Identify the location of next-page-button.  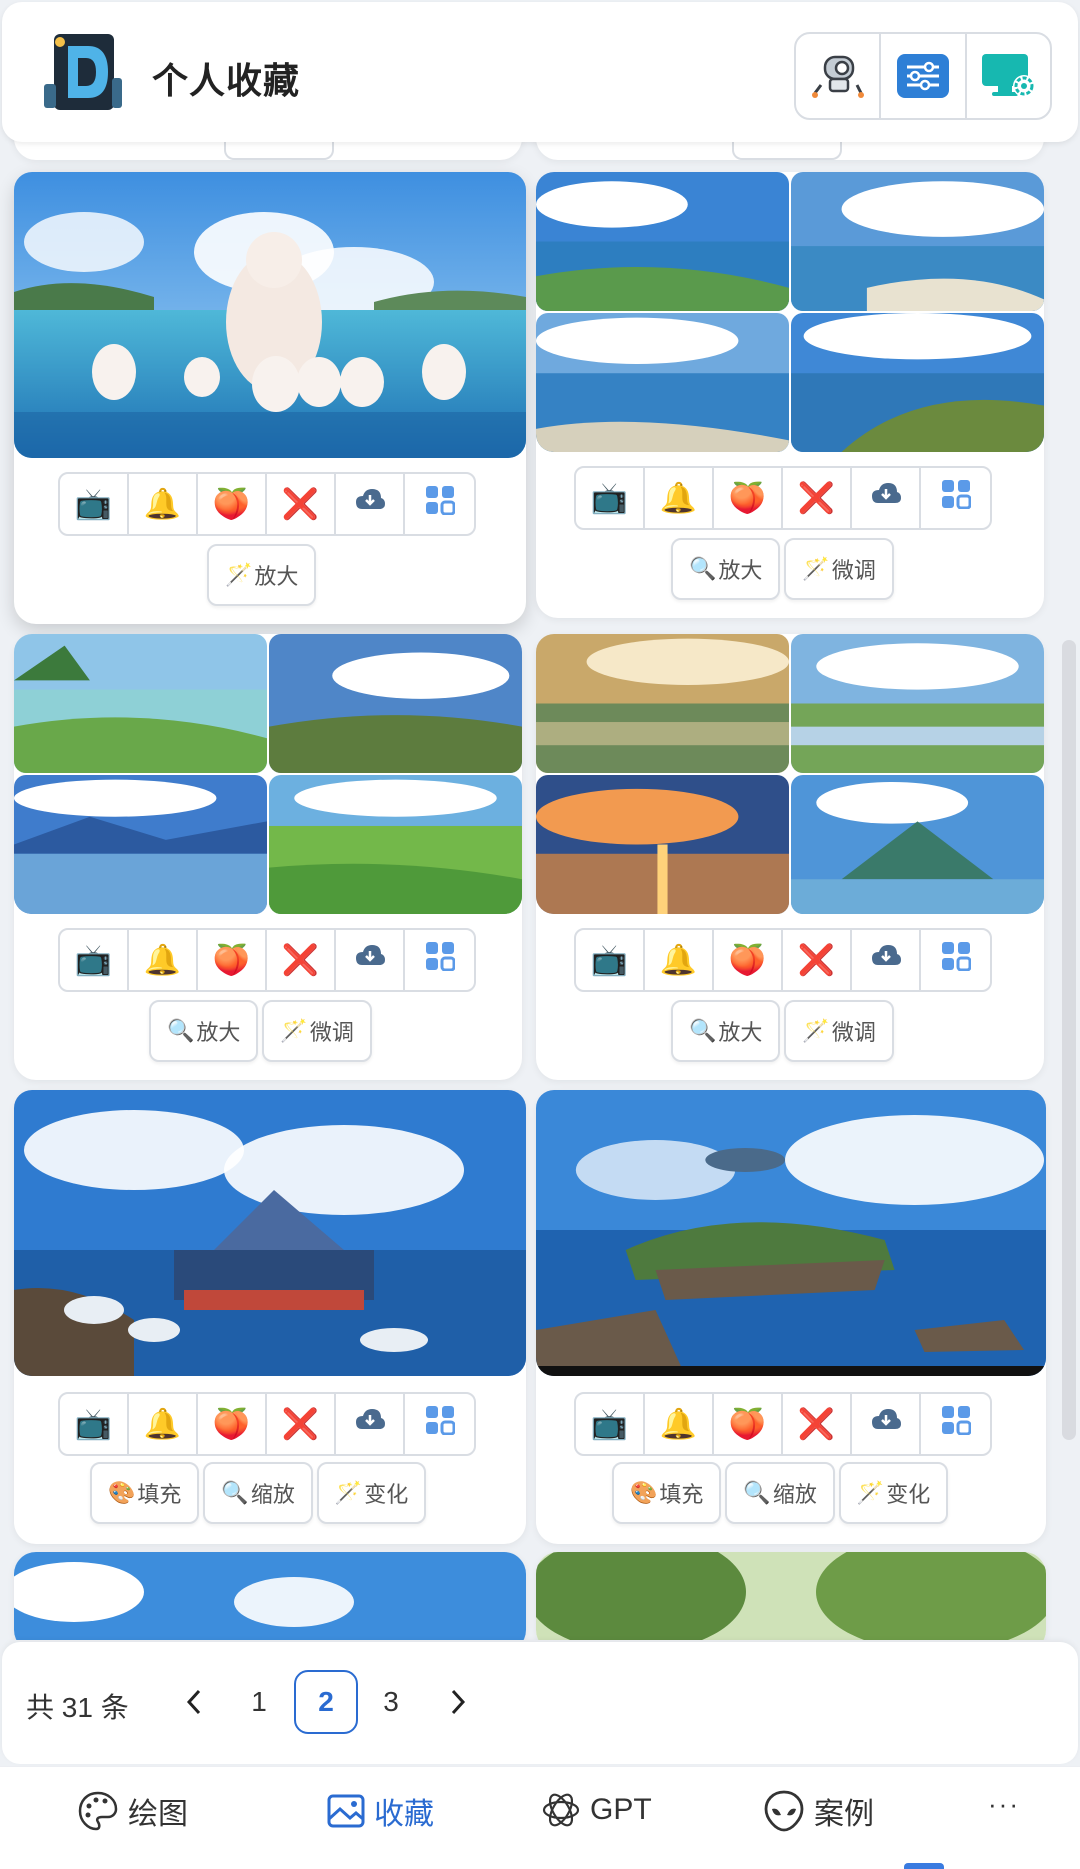
(458, 1702).